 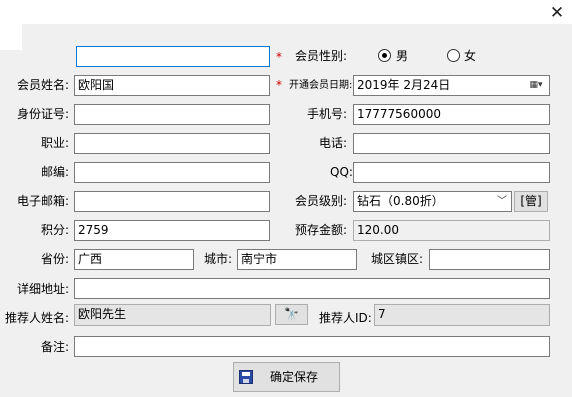 What do you see at coordinates (172, 201) in the screenshot?
I see `email-field` at bounding box center [172, 201].